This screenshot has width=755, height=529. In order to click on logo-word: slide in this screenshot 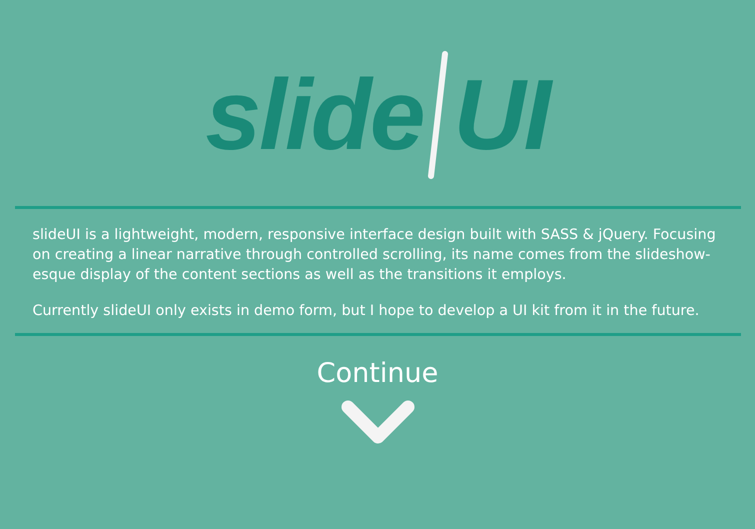, I will do `click(315, 115)`.